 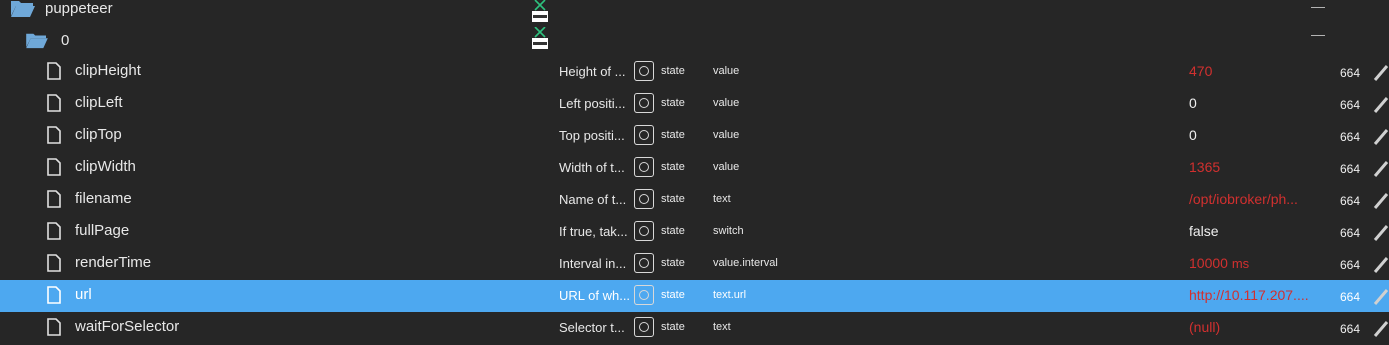 I want to click on state-value-text: (null), so click(x=1205, y=327).